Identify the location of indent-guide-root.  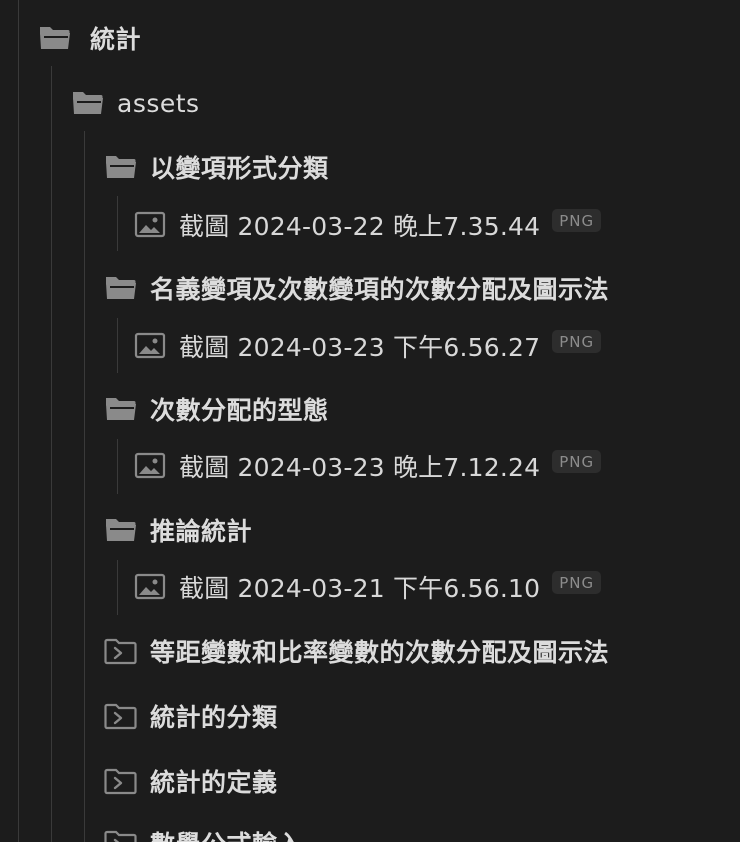
(18, 421).